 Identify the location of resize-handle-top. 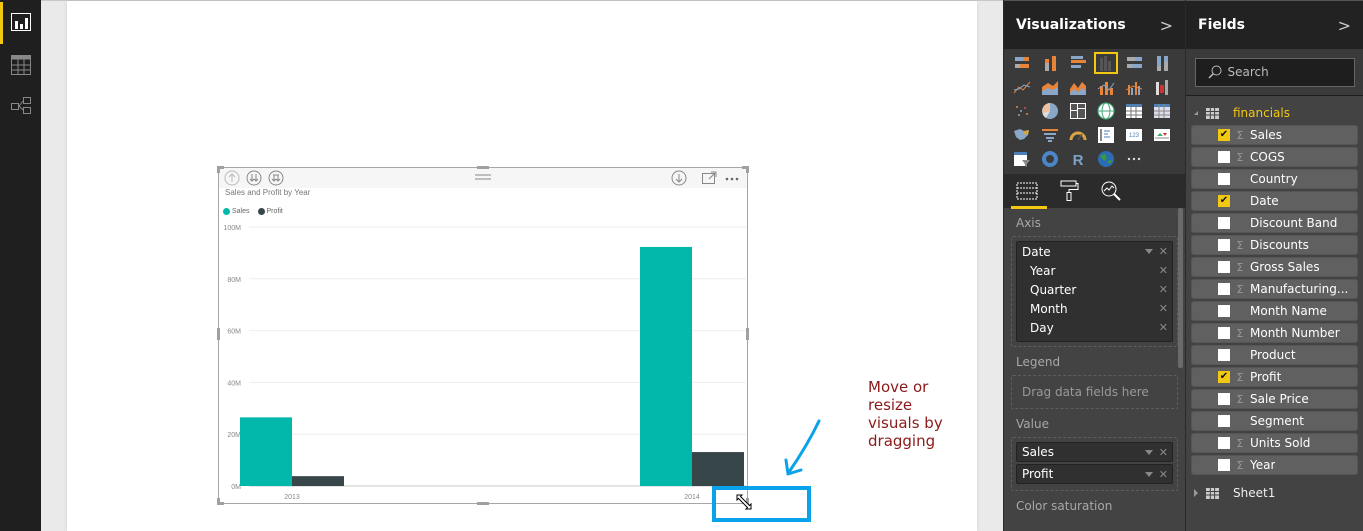
(483, 167).